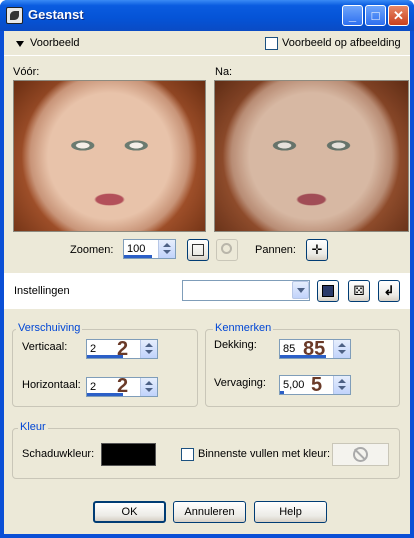 Image resolution: width=414 pixels, height=538 pixels. I want to click on floppy-icon, so click(328, 291).